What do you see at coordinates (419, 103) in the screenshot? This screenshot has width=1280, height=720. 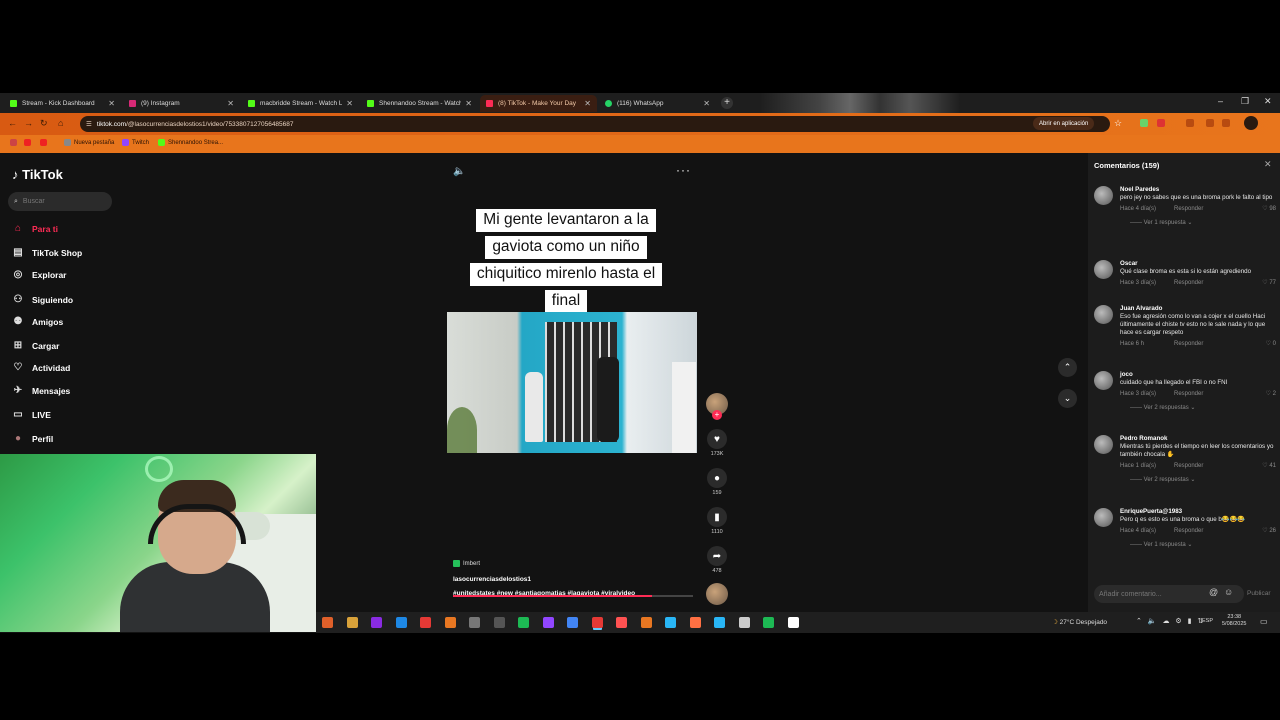 I see `tab-shennandoo-stream: Shennandoo Stream - Watch Li ✕` at bounding box center [419, 103].